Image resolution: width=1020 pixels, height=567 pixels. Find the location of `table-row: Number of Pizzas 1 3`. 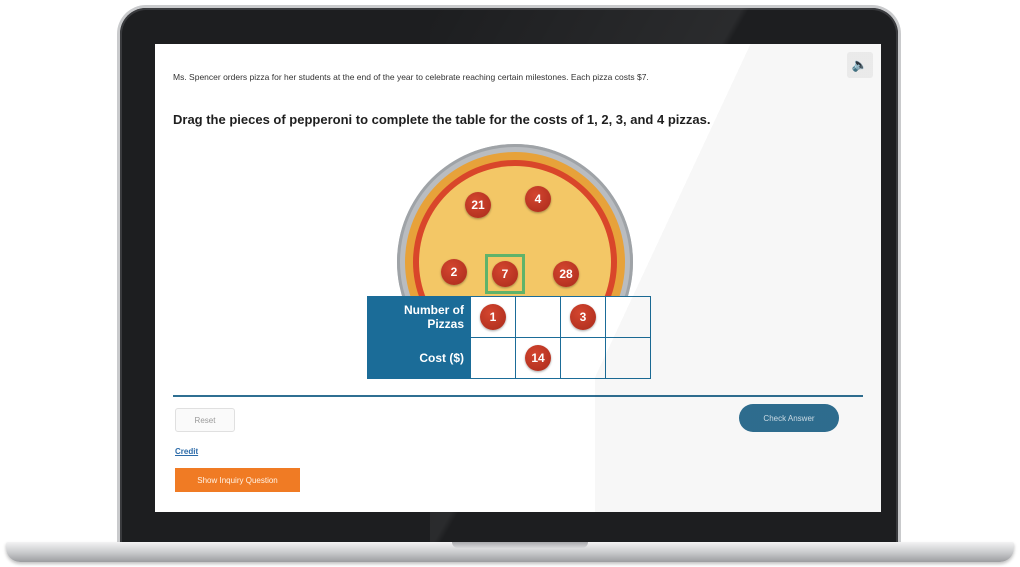

table-row: Number of Pizzas 1 3 is located at coordinates (509, 317).